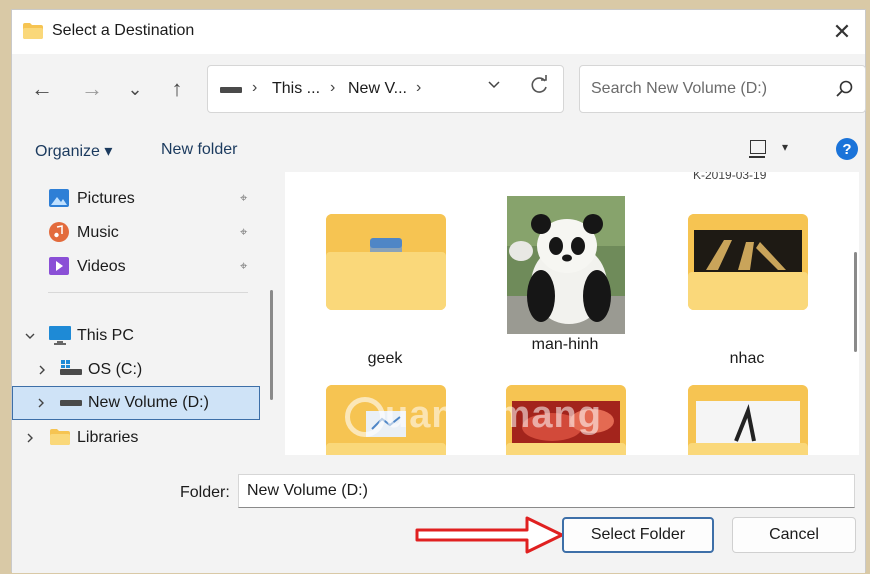 Image resolution: width=870 pixels, height=574 pixels. Describe the element at coordinates (59, 198) in the screenshot. I see `pictures-icon` at that location.